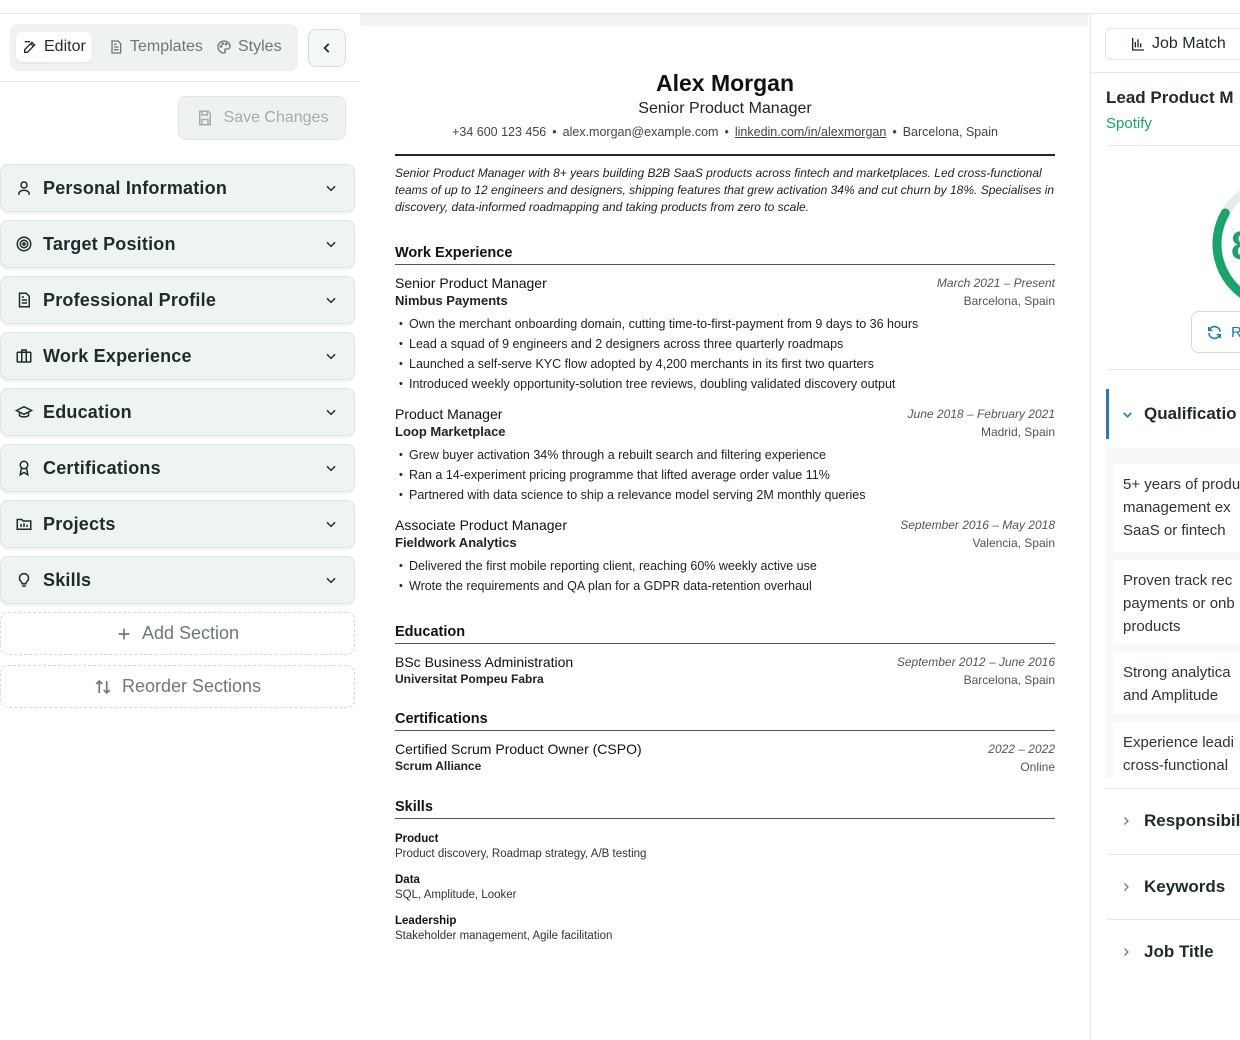 This screenshot has height=1040, width=1240. I want to click on qualification-line: Strong analytica, so click(1177, 672).